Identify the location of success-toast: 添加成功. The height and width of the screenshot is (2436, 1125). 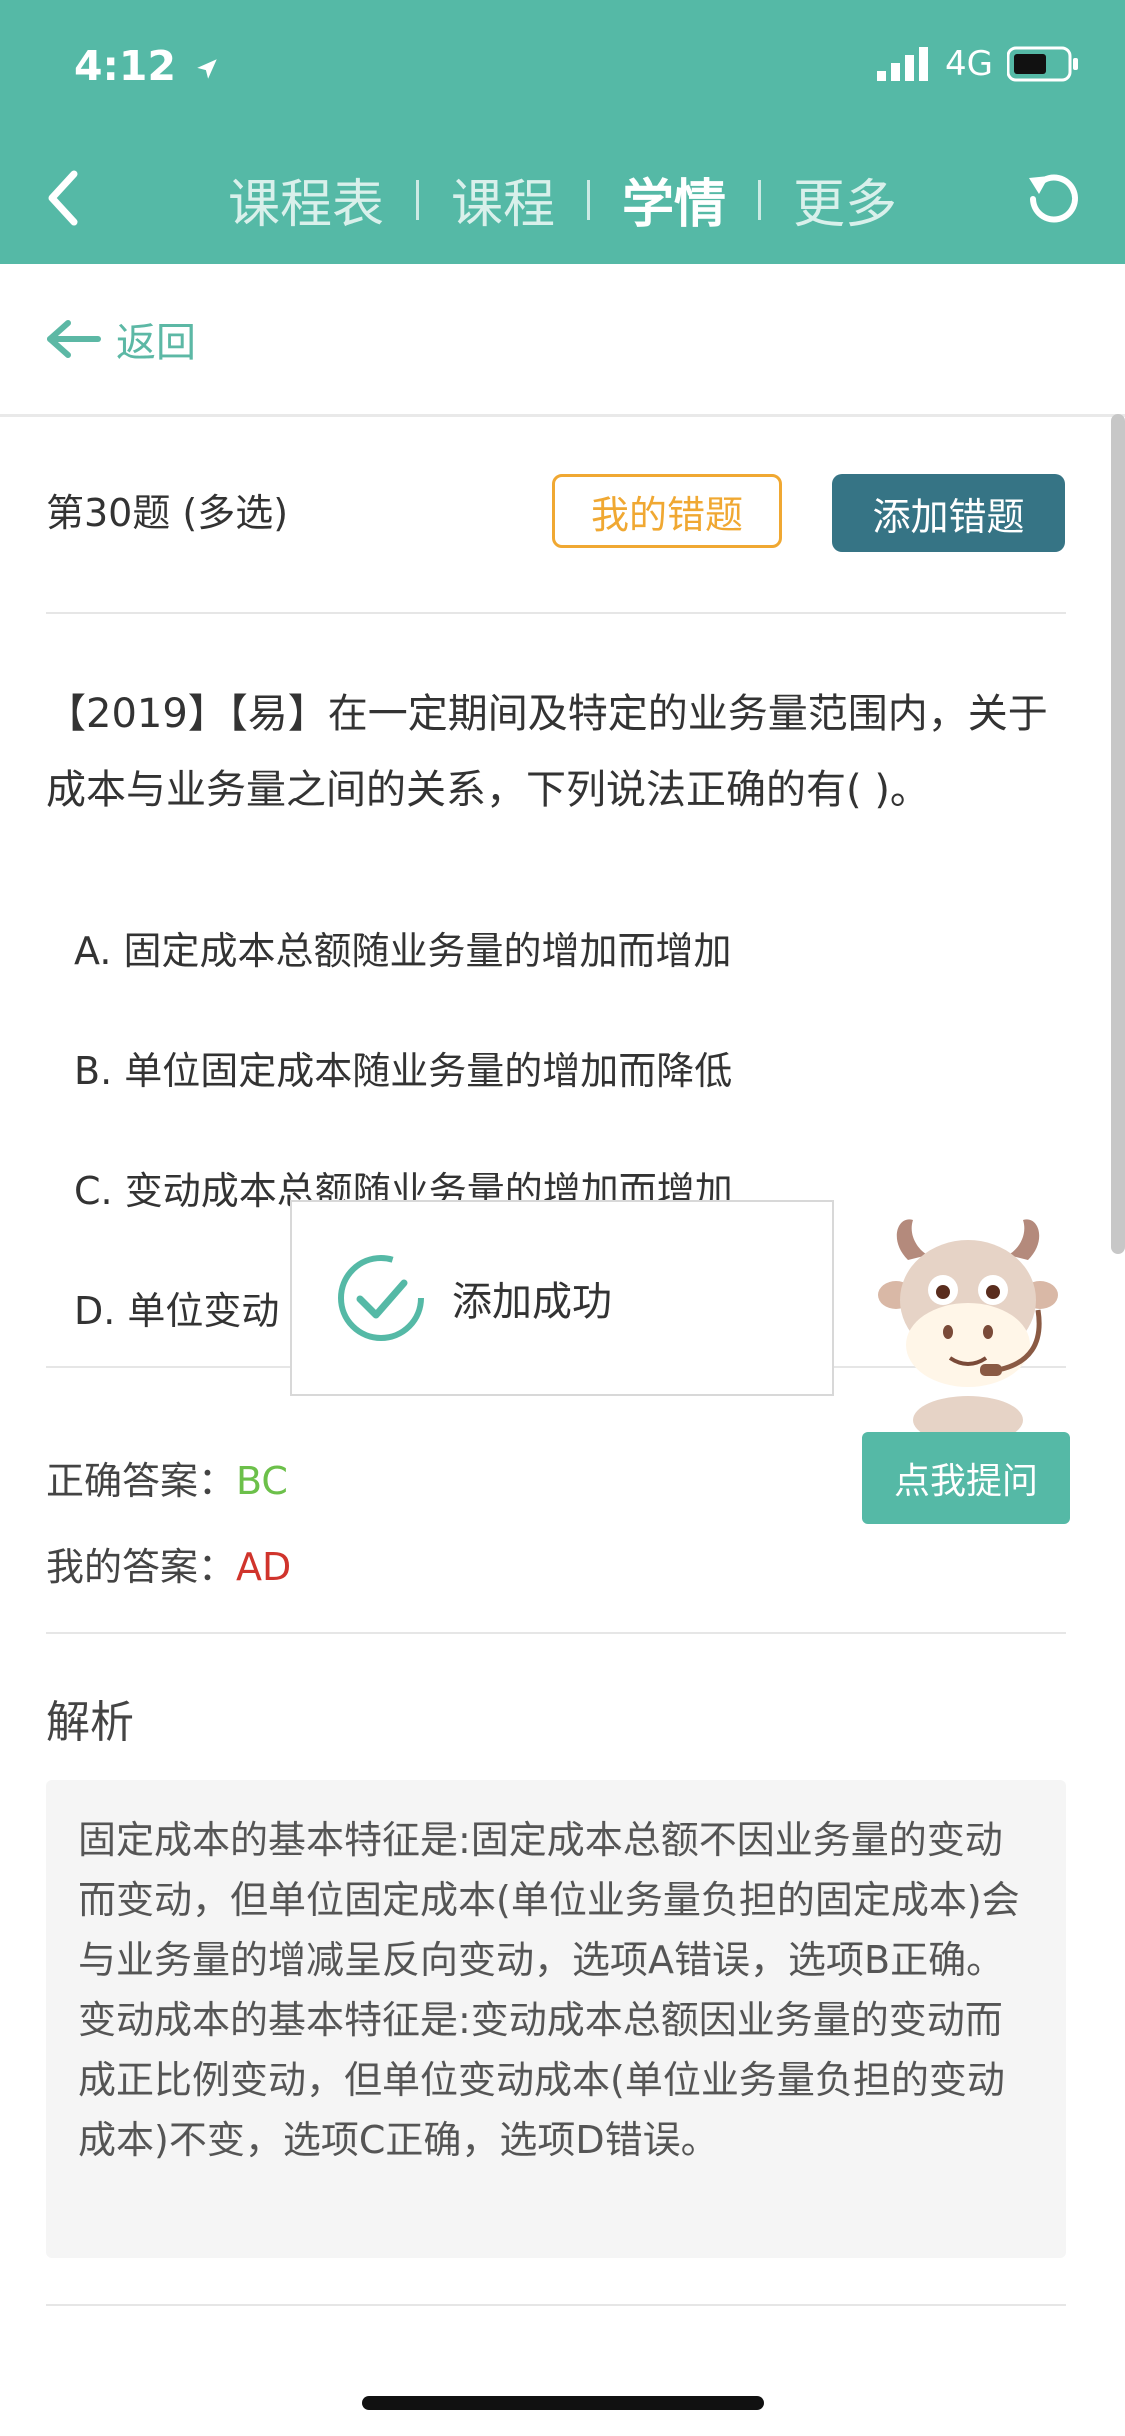
(562, 1298).